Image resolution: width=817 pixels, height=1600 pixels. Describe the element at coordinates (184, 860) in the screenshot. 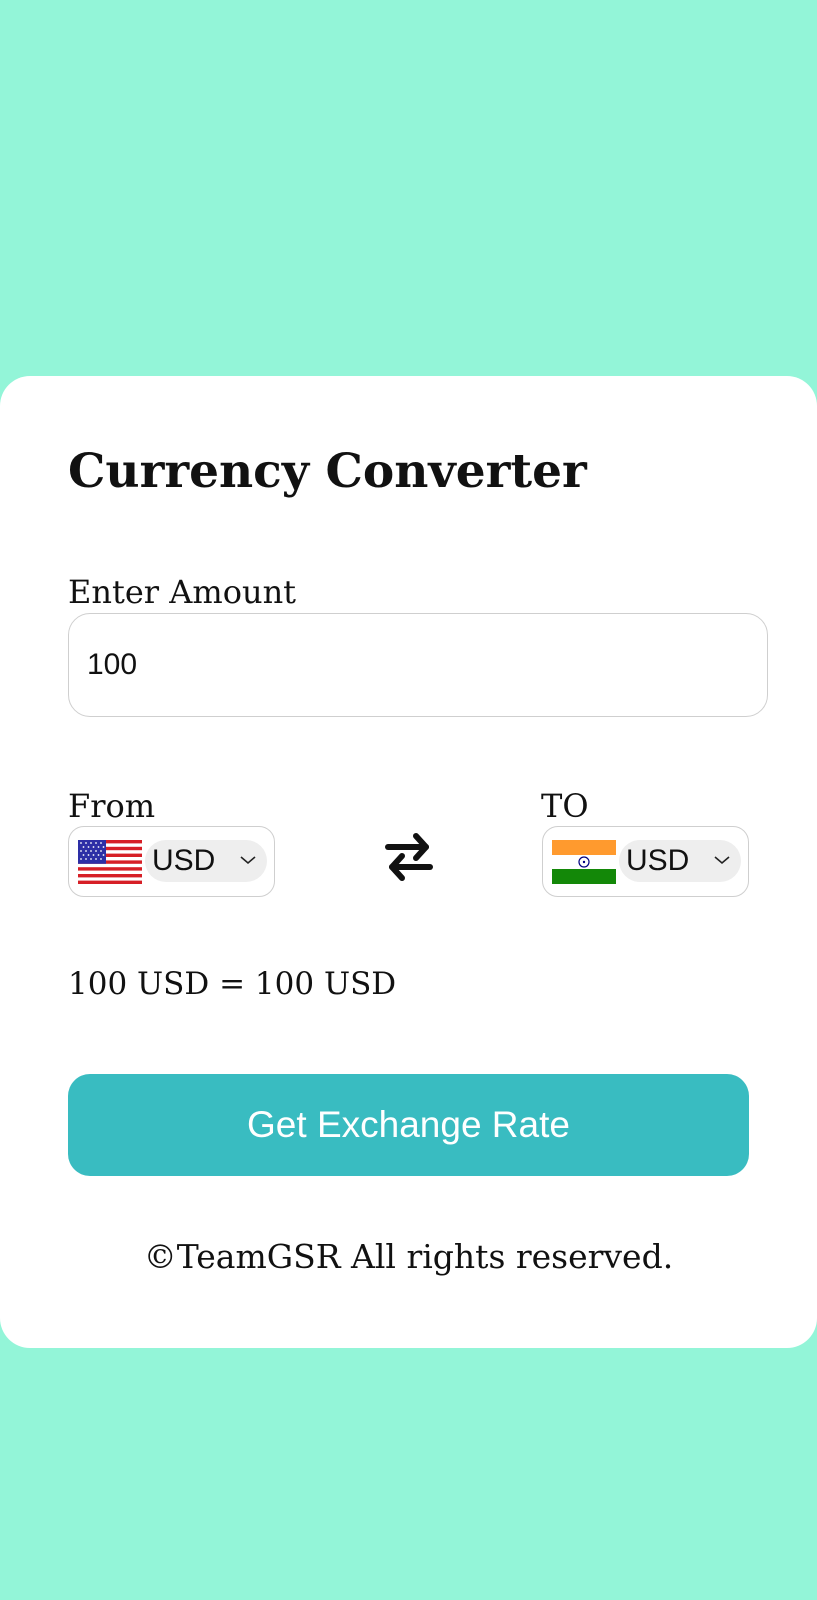

I see `from-currency-value: USD` at that location.